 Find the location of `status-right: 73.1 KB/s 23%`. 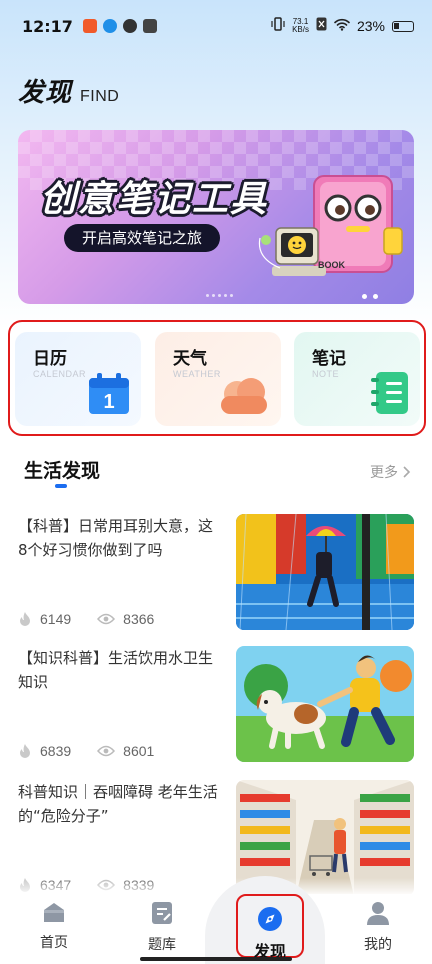

status-right: 73.1 KB/s 23% is located at coordinates (342, 26).